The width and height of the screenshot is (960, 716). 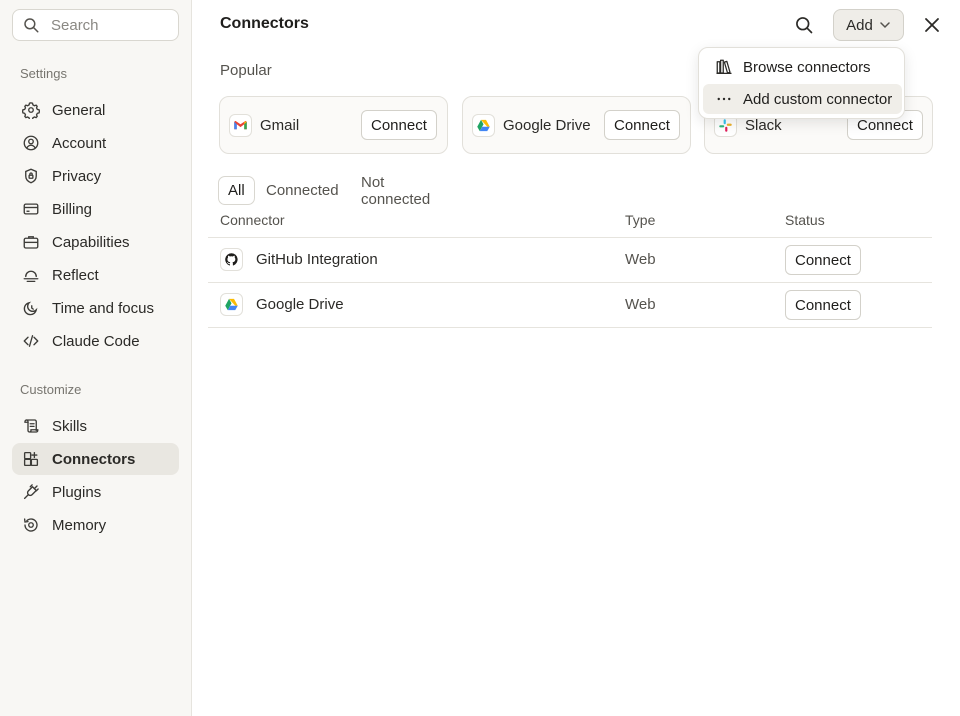 I want to click on sidebar-item-label: Time and focus, so click(x=103, y=308).